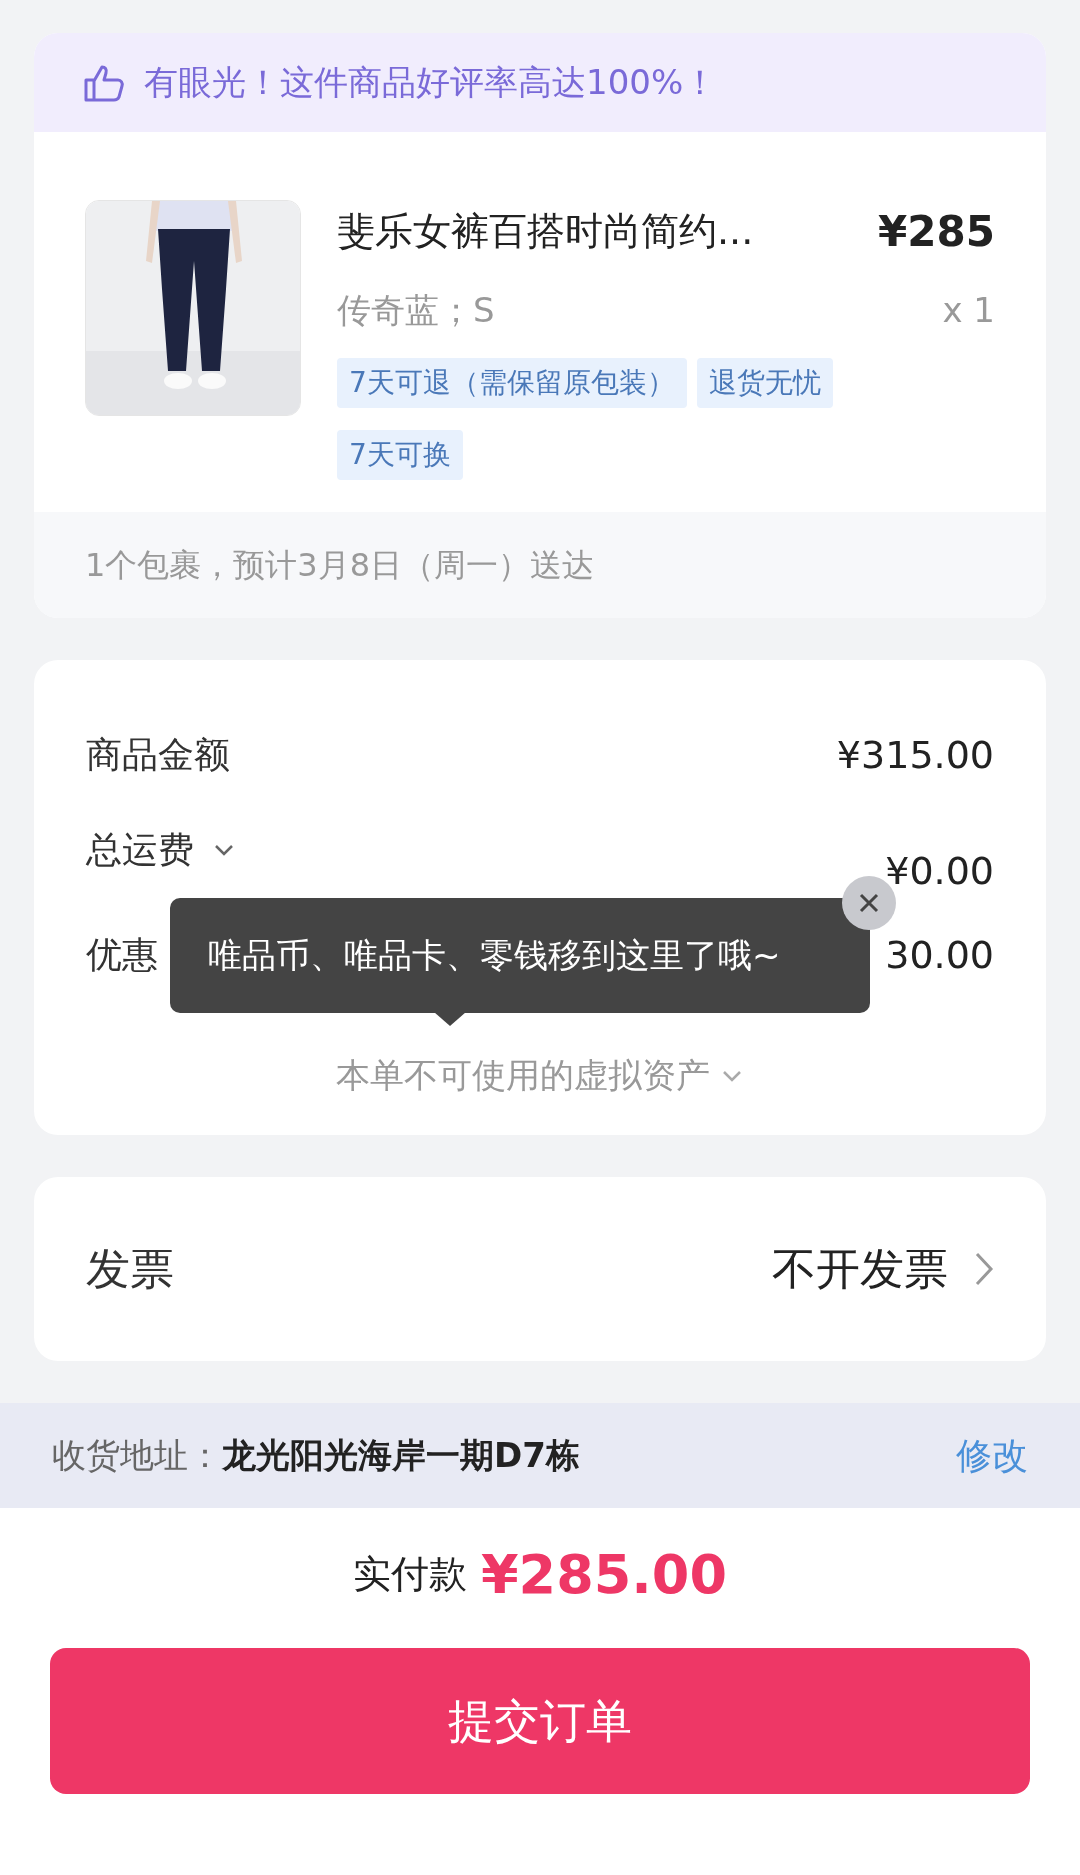 The height and width of the screenshot is (1875, 1080). I want to click on service-tag: 7天可退（需保留原包装）, so click(512, 383).